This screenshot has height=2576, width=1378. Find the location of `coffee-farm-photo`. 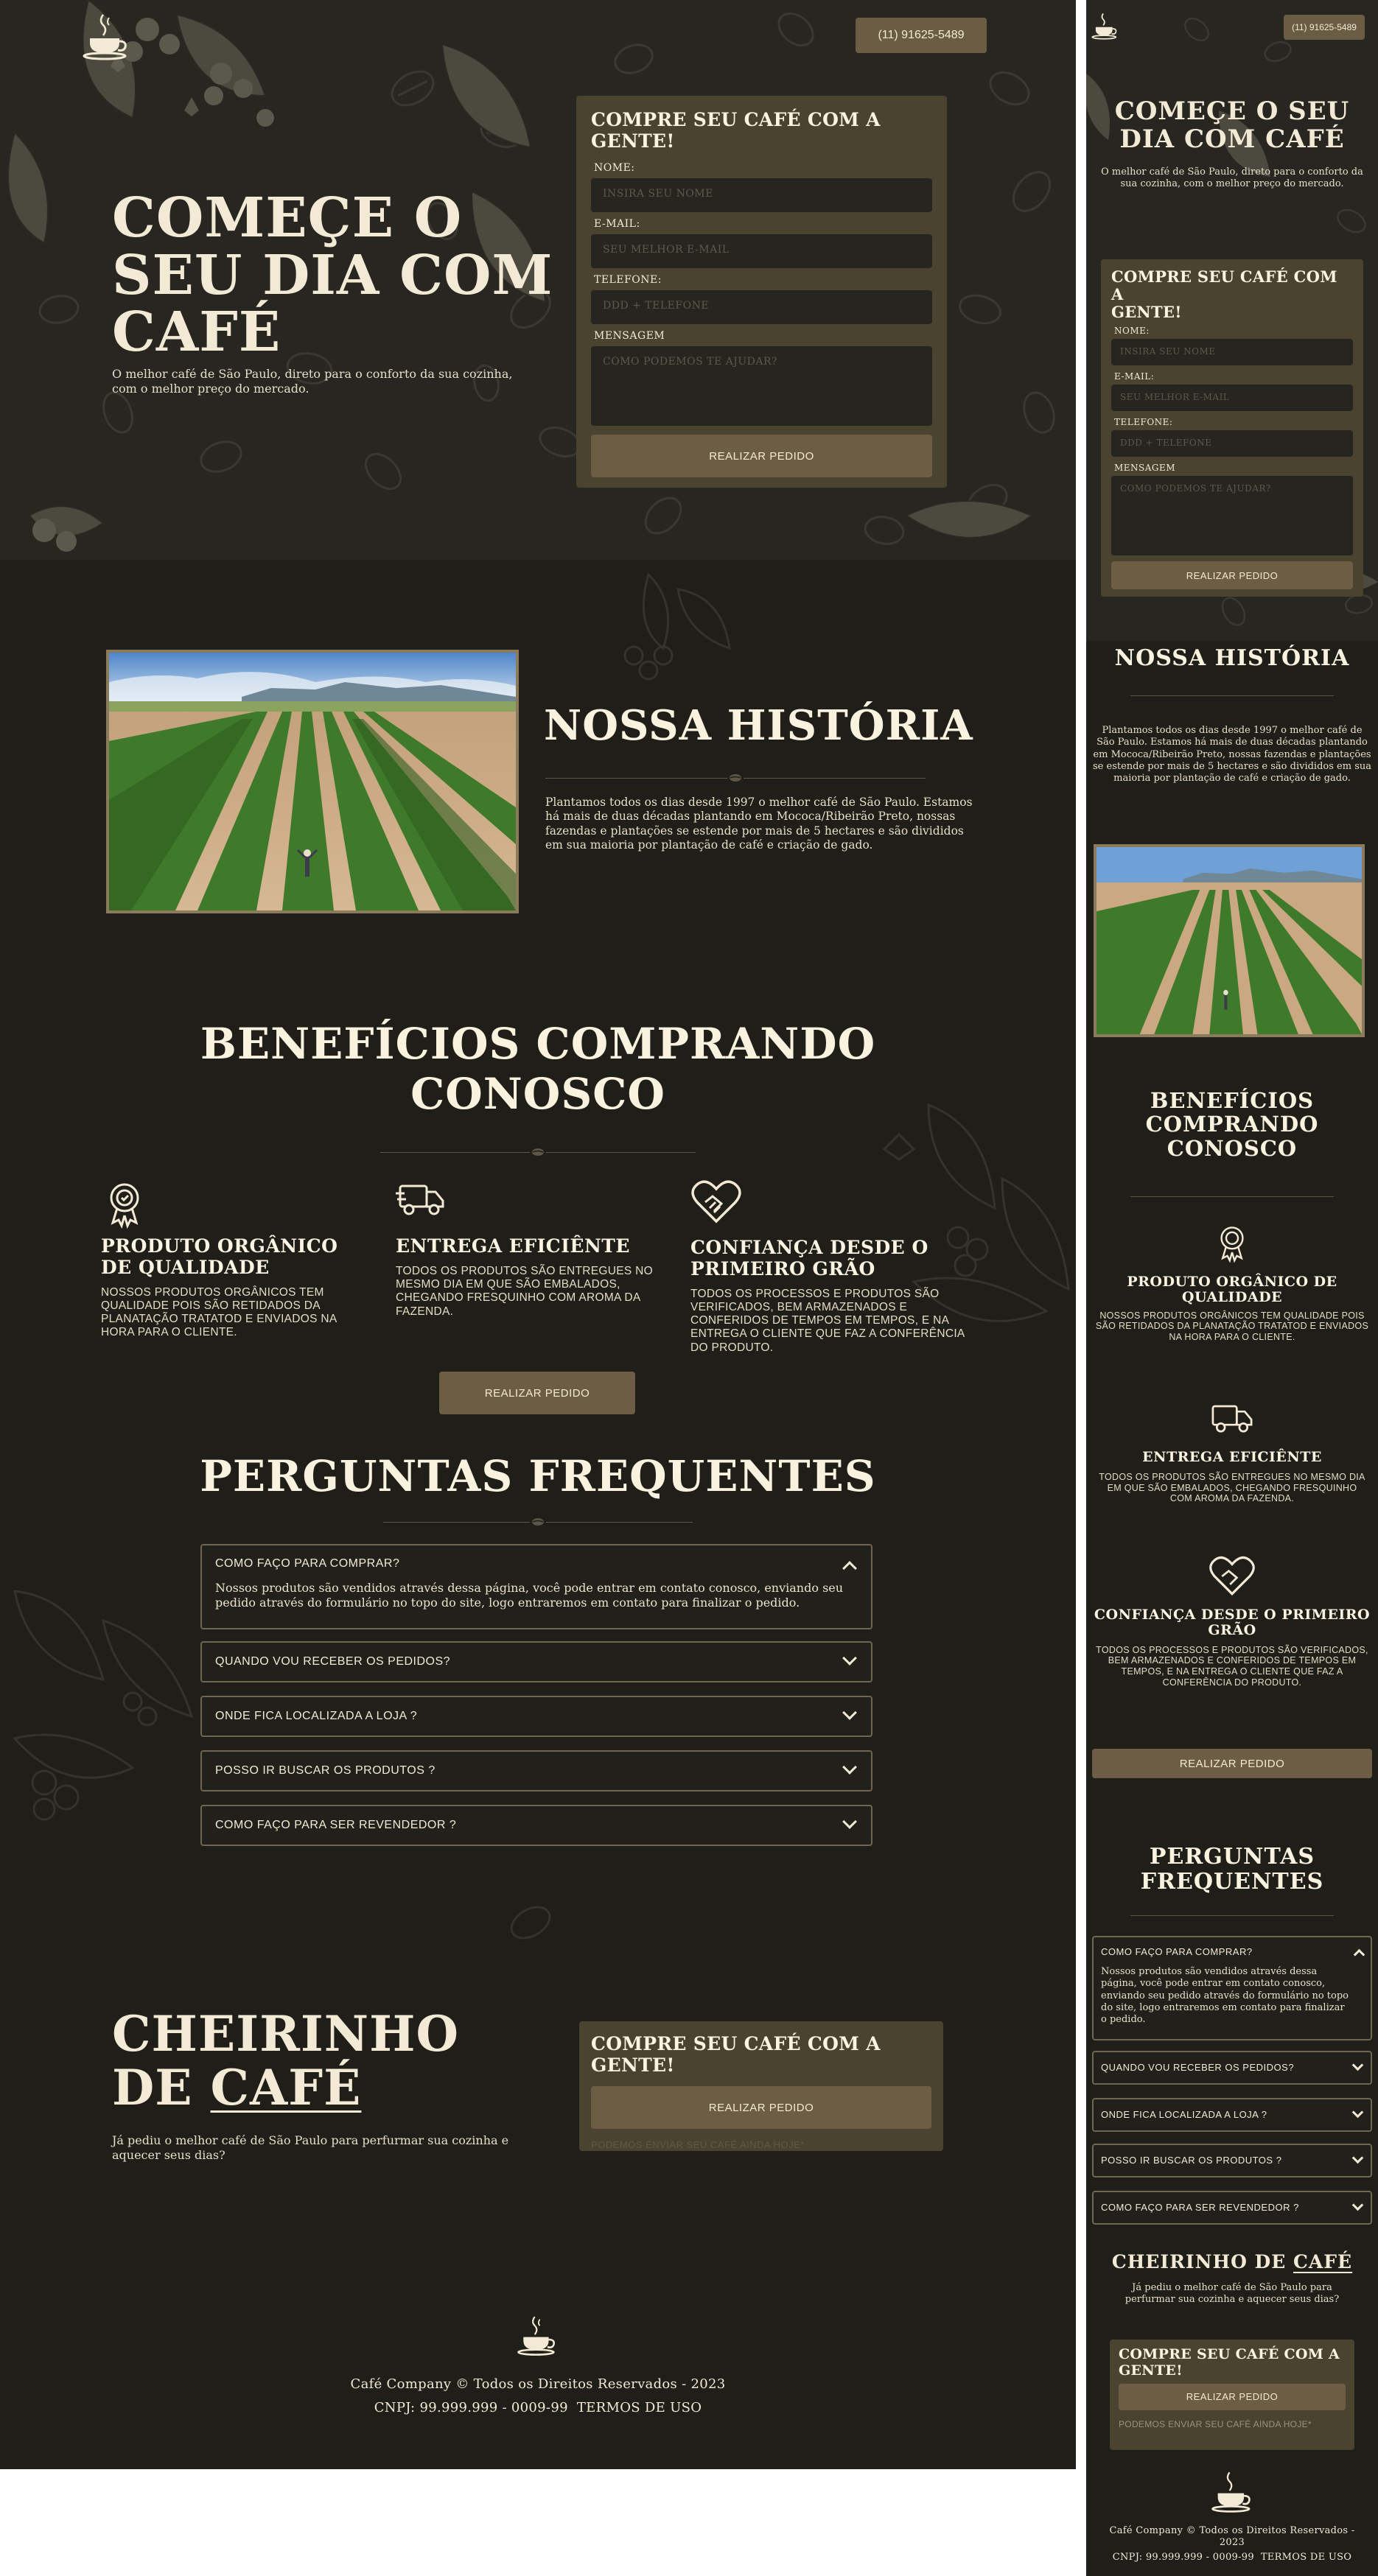

coffee-farm-photo is located at coordinates (312, 781).